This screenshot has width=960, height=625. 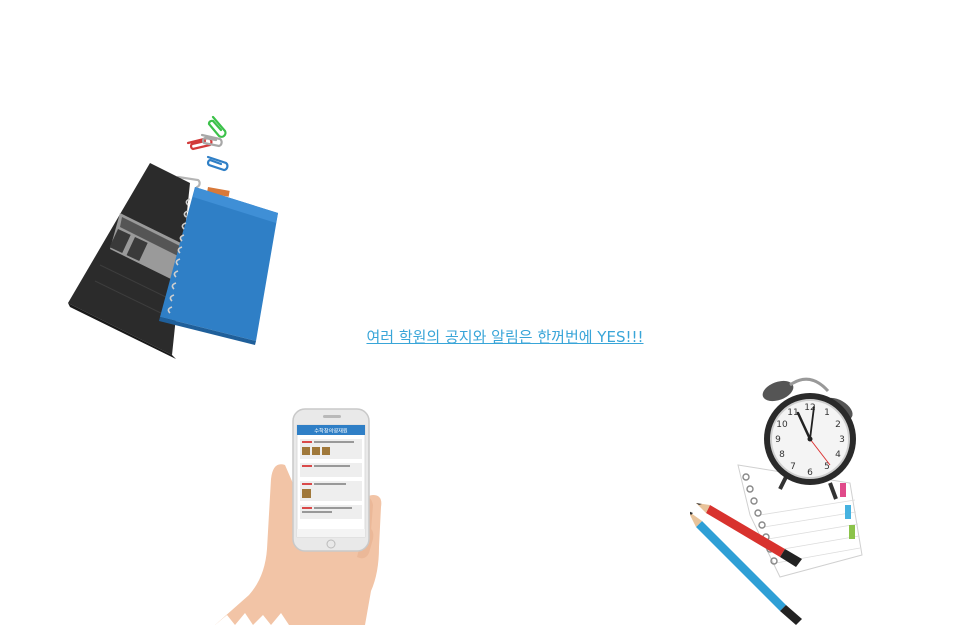 What do you see at coordinates (778, 440) in the screenshot?
I see `svg-text: 9` at bounding box center [778, 440].